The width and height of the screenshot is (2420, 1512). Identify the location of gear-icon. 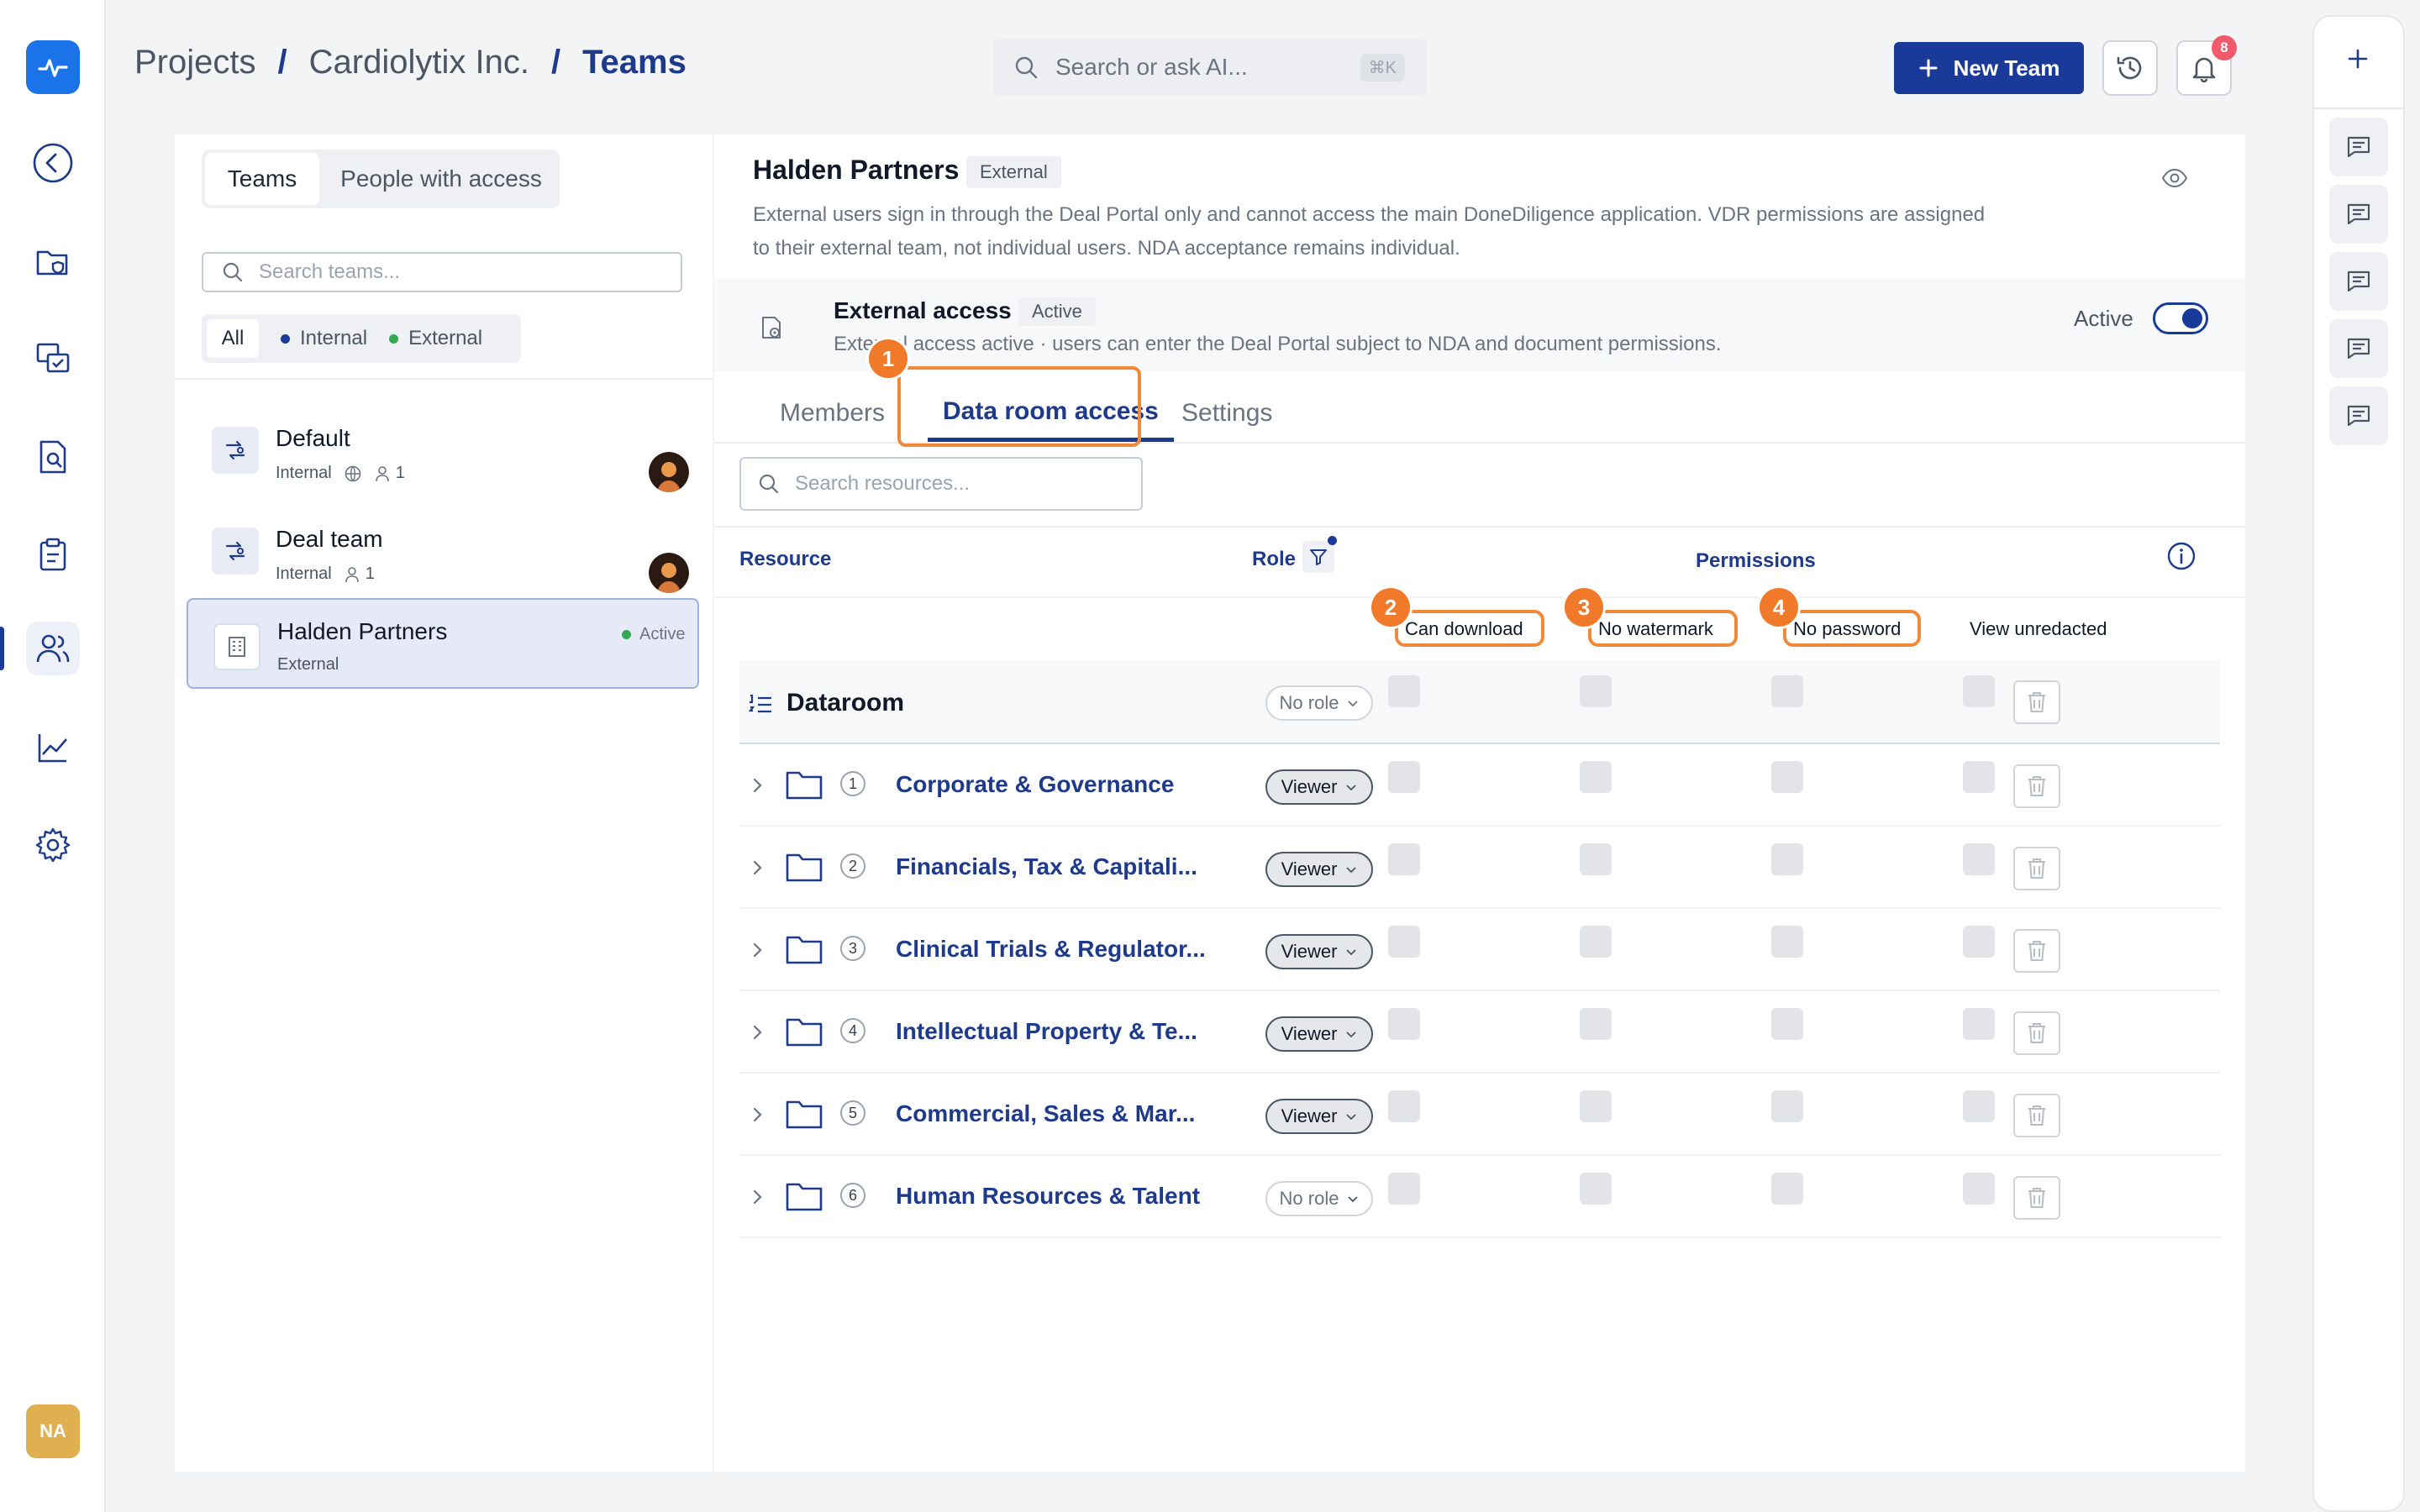
(53, 845).